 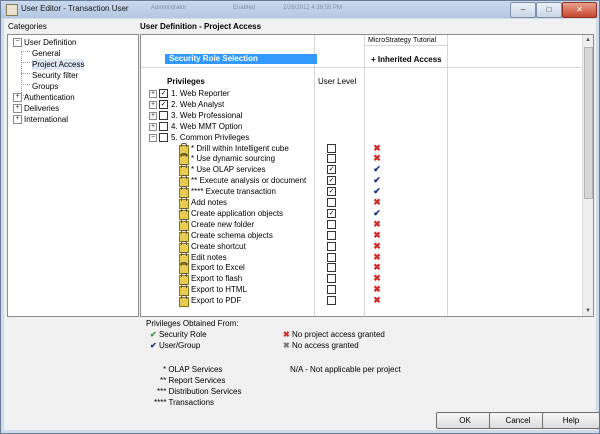 What do you see at coordinates (44, 42) in the screenshot?
I see `category-item: − User Definition` at bounding box center [44, 42].